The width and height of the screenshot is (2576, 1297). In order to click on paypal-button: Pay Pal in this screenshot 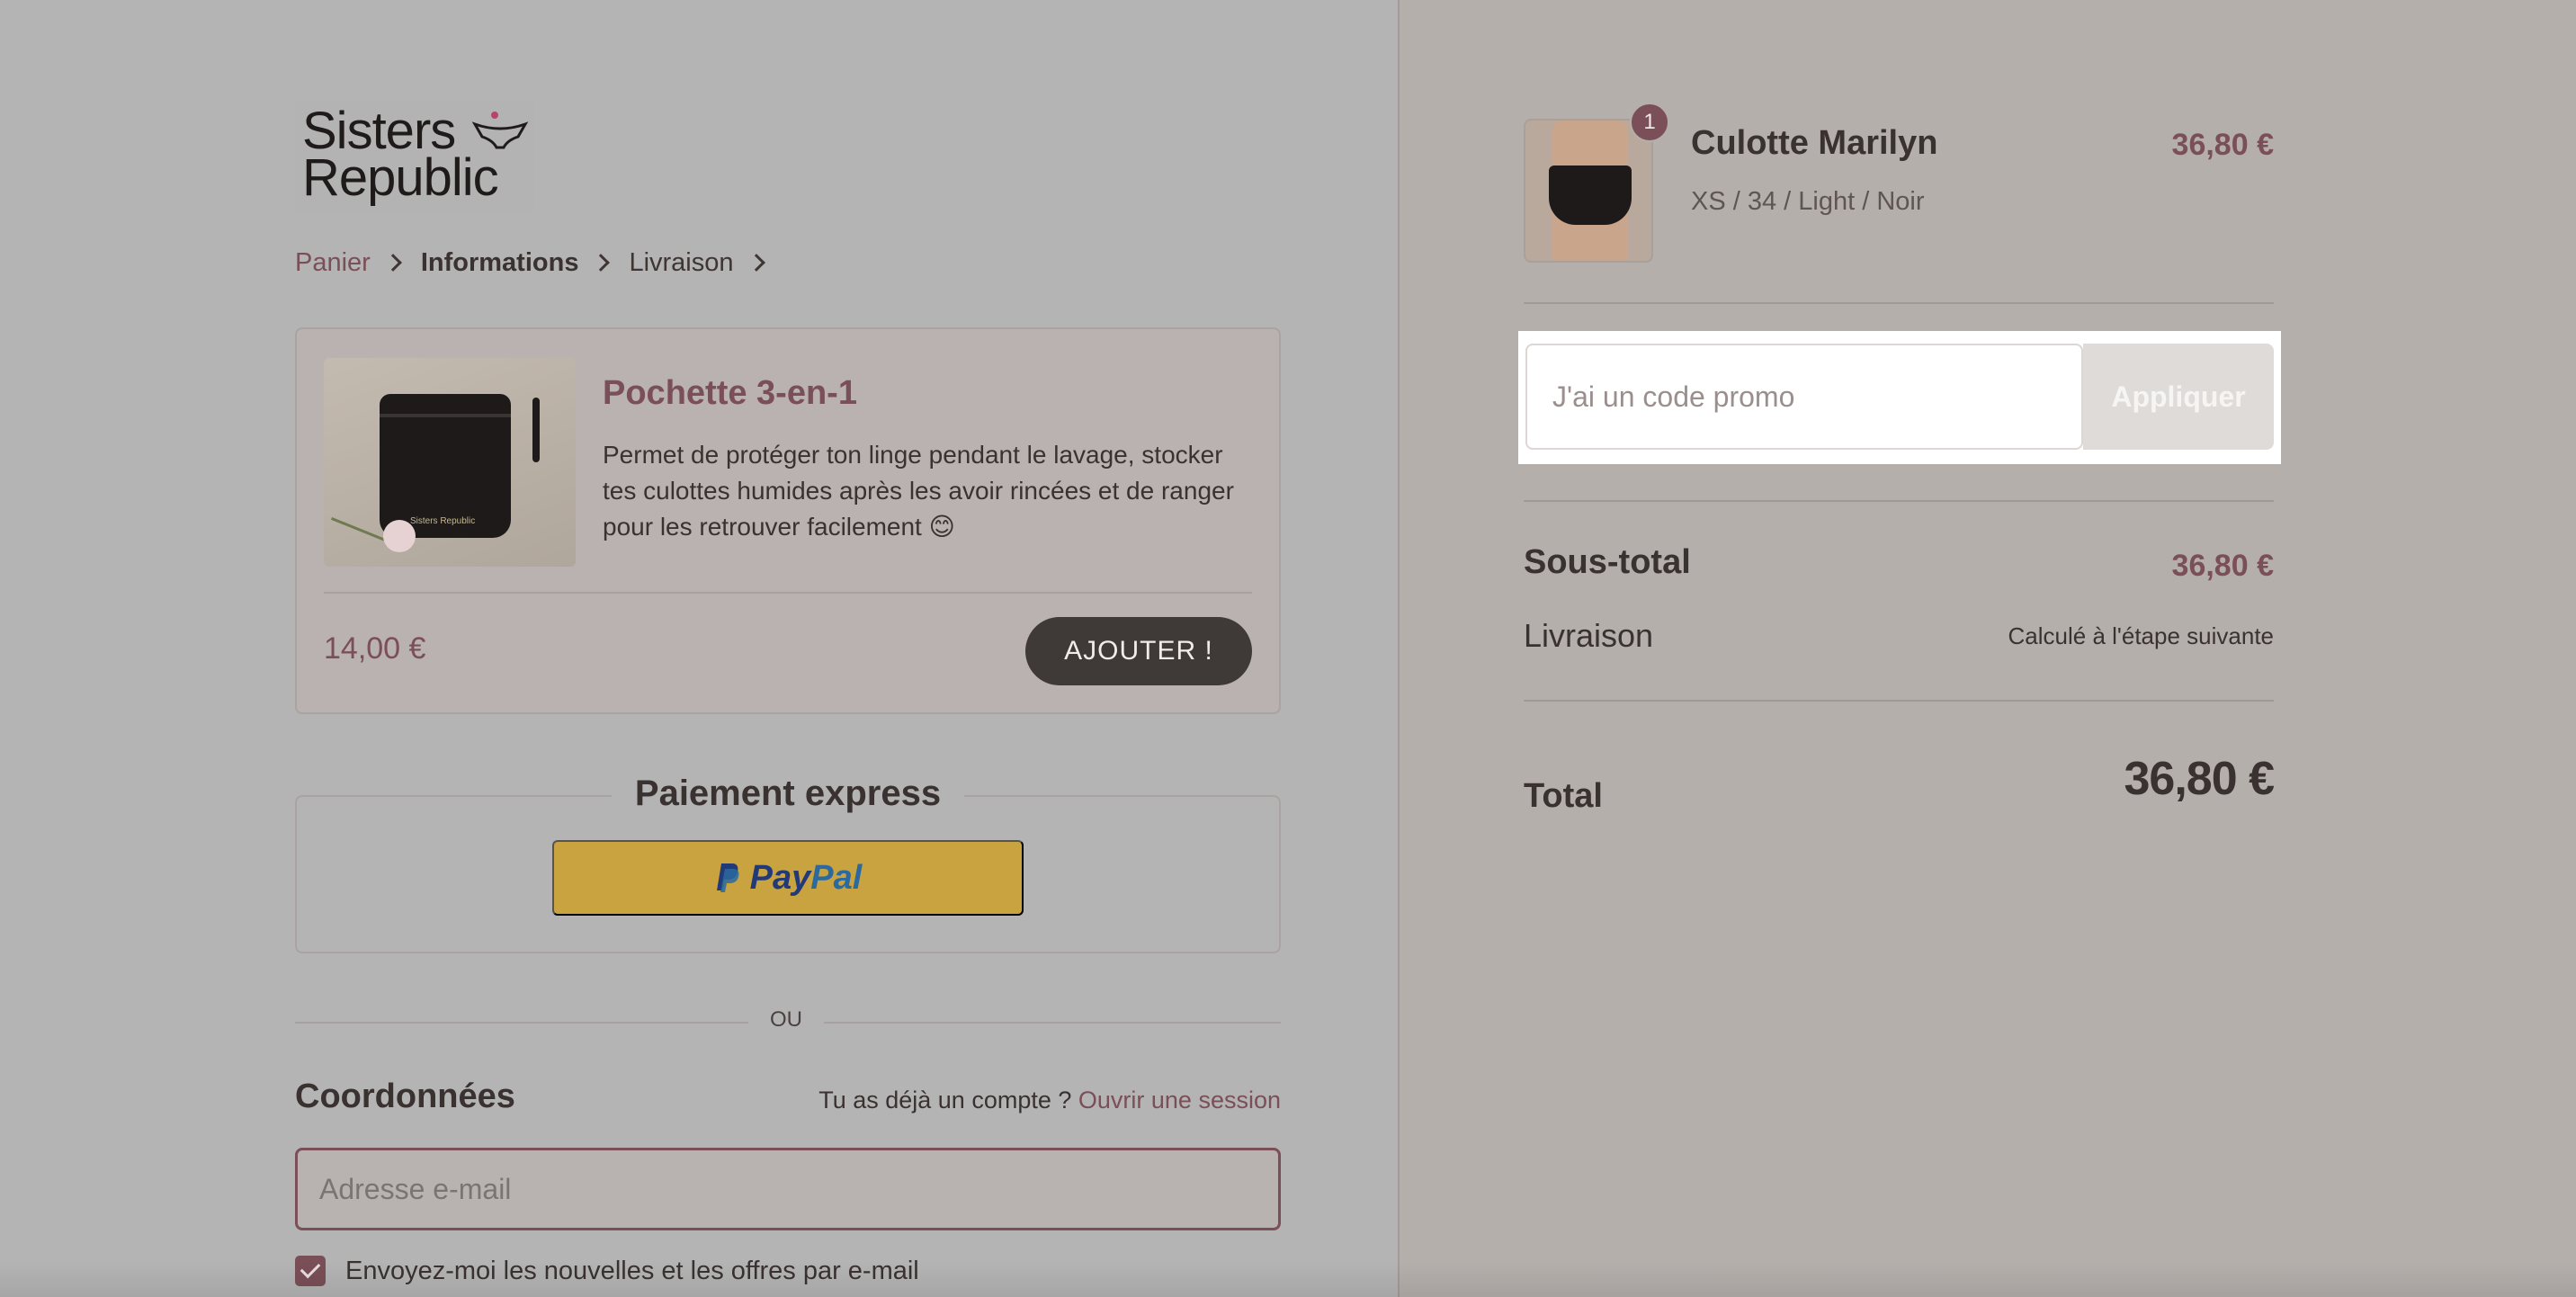, I will do `click(788, 878)`.